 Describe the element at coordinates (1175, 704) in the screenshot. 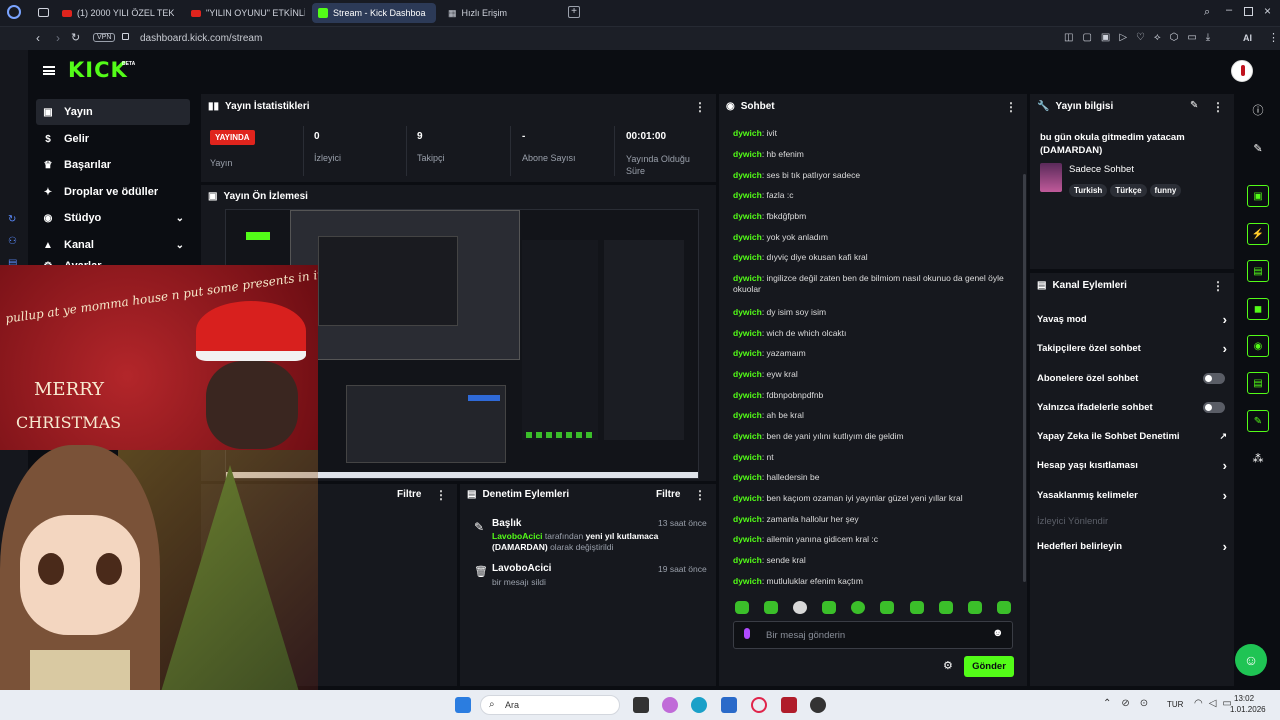

I see `language-indicator: TUR` at that location.